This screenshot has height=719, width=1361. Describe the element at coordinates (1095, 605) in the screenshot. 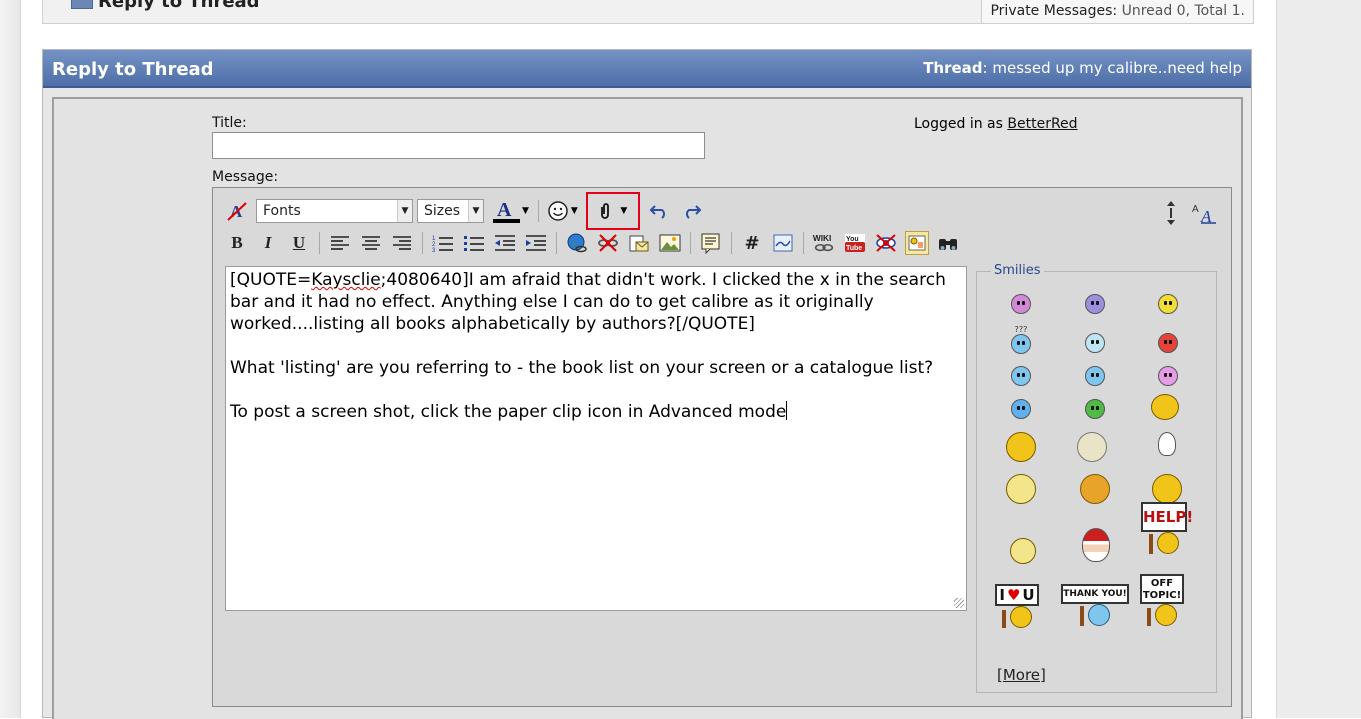

I see `smilie-thank-you-icon: THANK YOU!` at that location.